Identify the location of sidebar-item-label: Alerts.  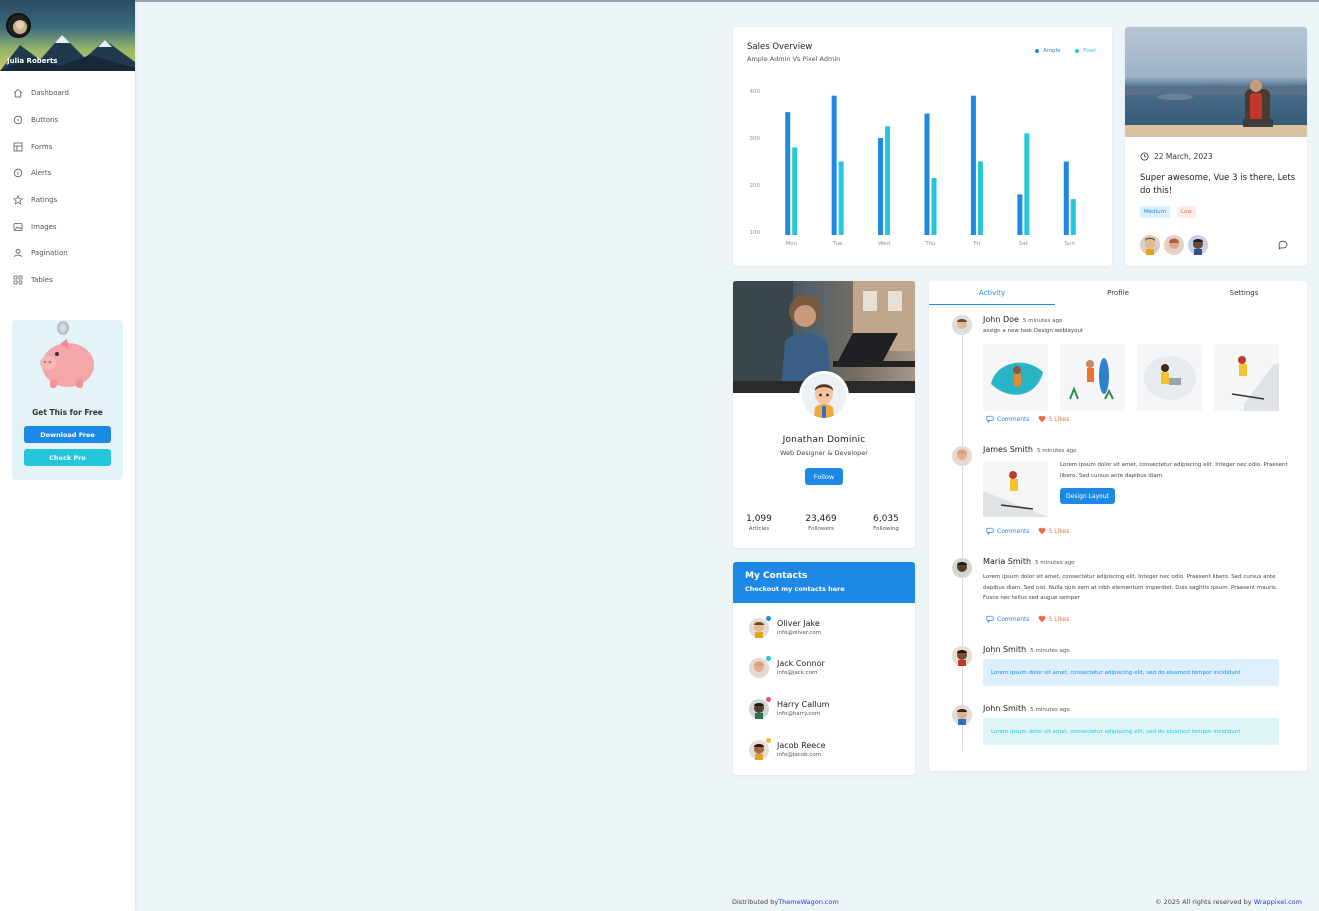
(41, 173).